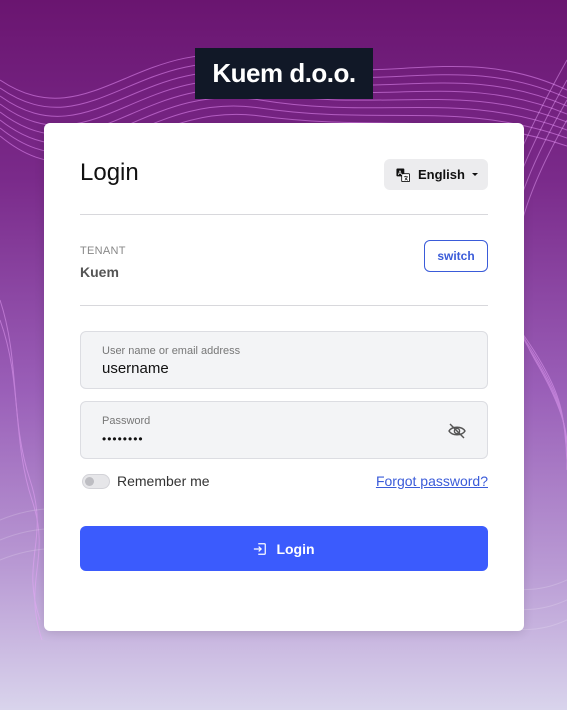  What do you see at coordinates (457, 431) in the screenshot?
I see `eye-slash-icon` at bounding box center [457, 431].